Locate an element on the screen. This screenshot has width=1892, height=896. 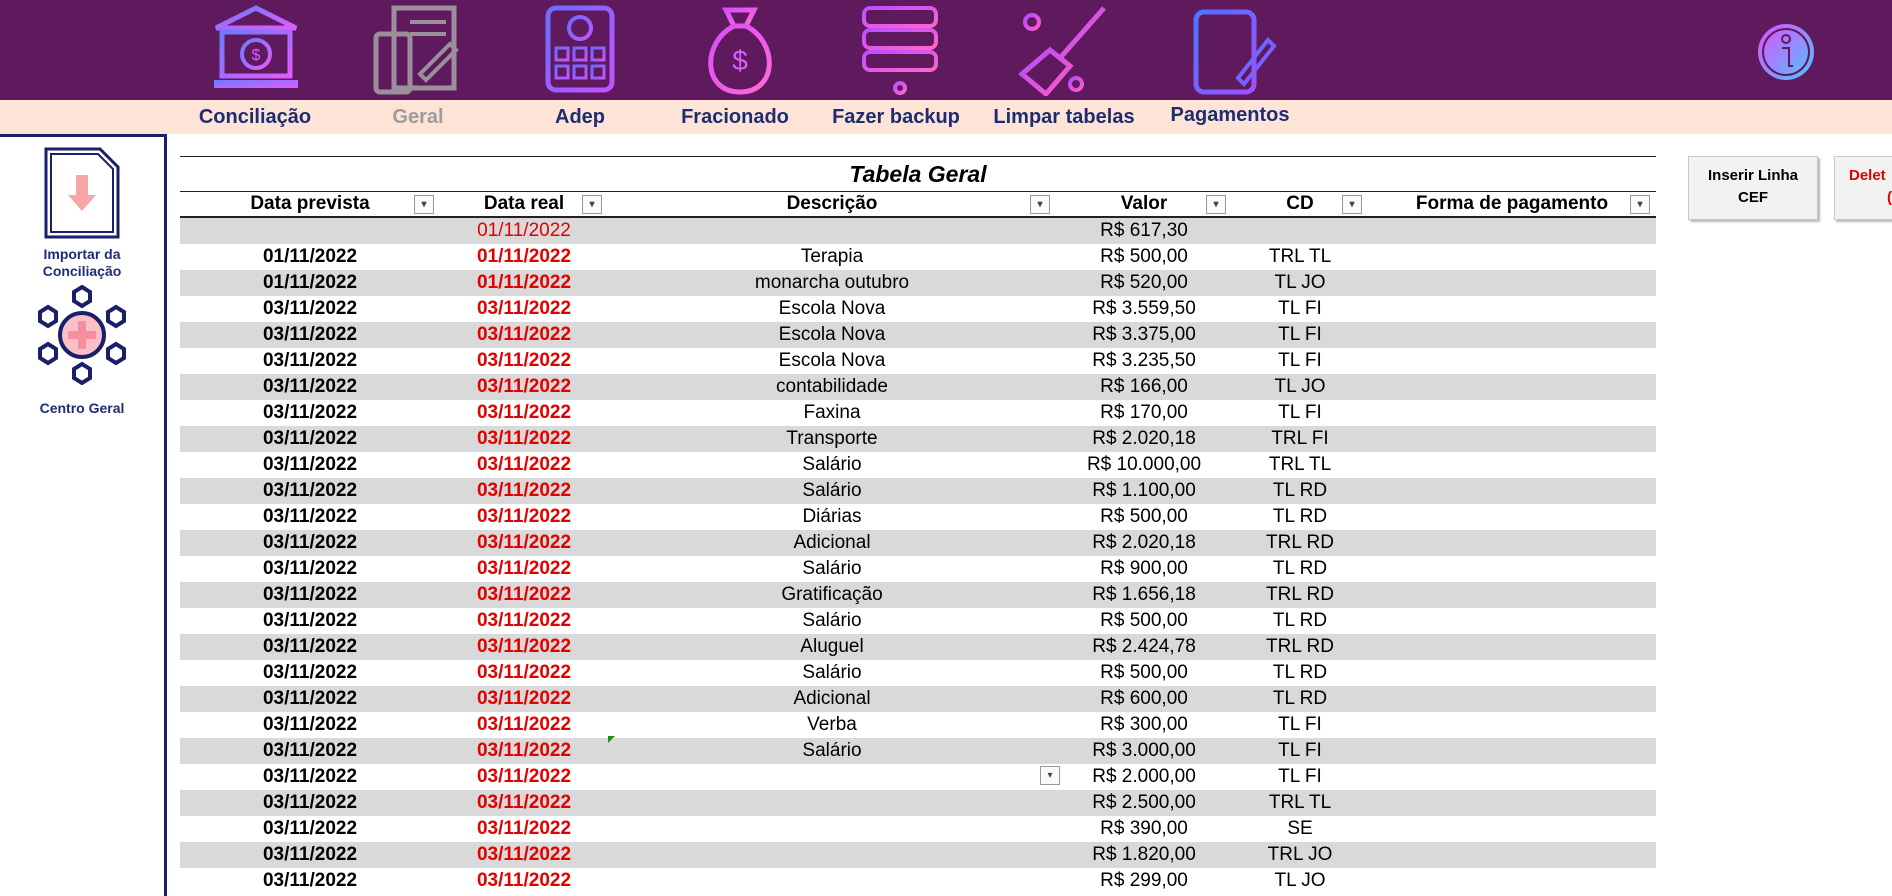
cell-valor: R$ 3.559,50 is located at coordinates (1144, 309).